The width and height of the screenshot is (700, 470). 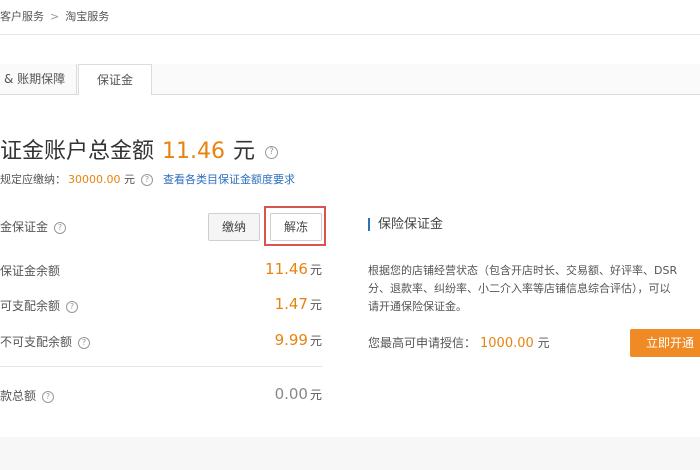 I want to click on breadcrumb-item-customer-service: 客户服务, so click(x=22, y=16).